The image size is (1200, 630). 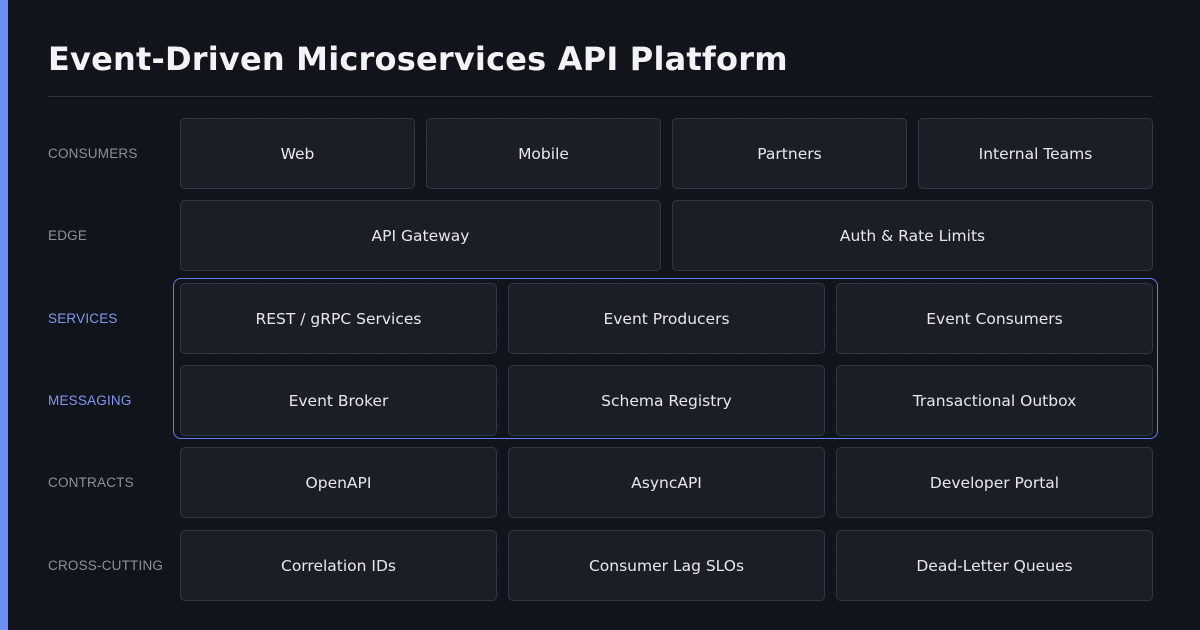 I want to click on component-box-partners: Partners, so click(x=789, y=153).